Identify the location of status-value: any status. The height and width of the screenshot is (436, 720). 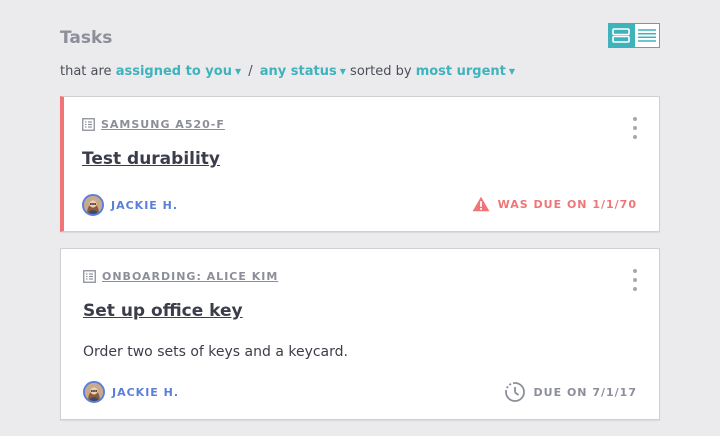
(298, 71).